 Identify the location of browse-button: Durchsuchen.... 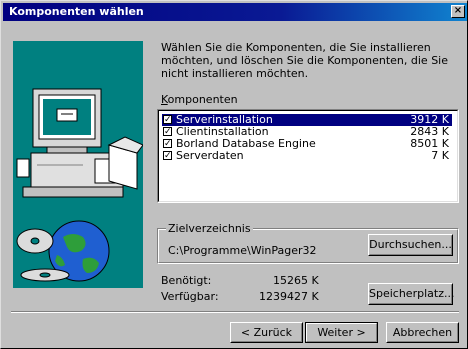
(410, 245).